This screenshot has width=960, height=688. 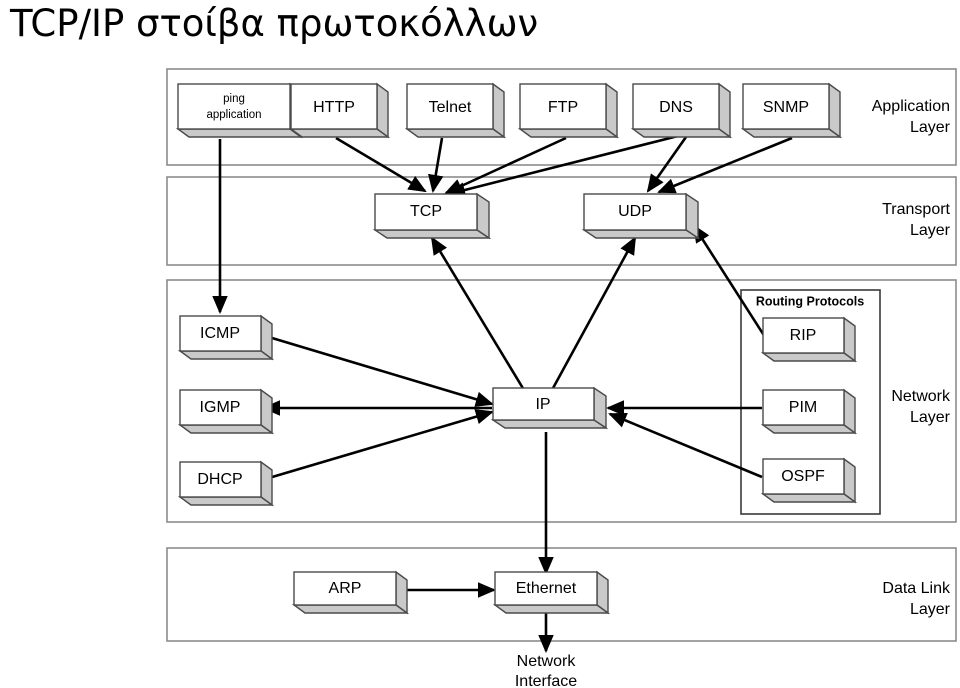 I want to click on box-icmp-label: ICMP, so click(x=220, y=333).